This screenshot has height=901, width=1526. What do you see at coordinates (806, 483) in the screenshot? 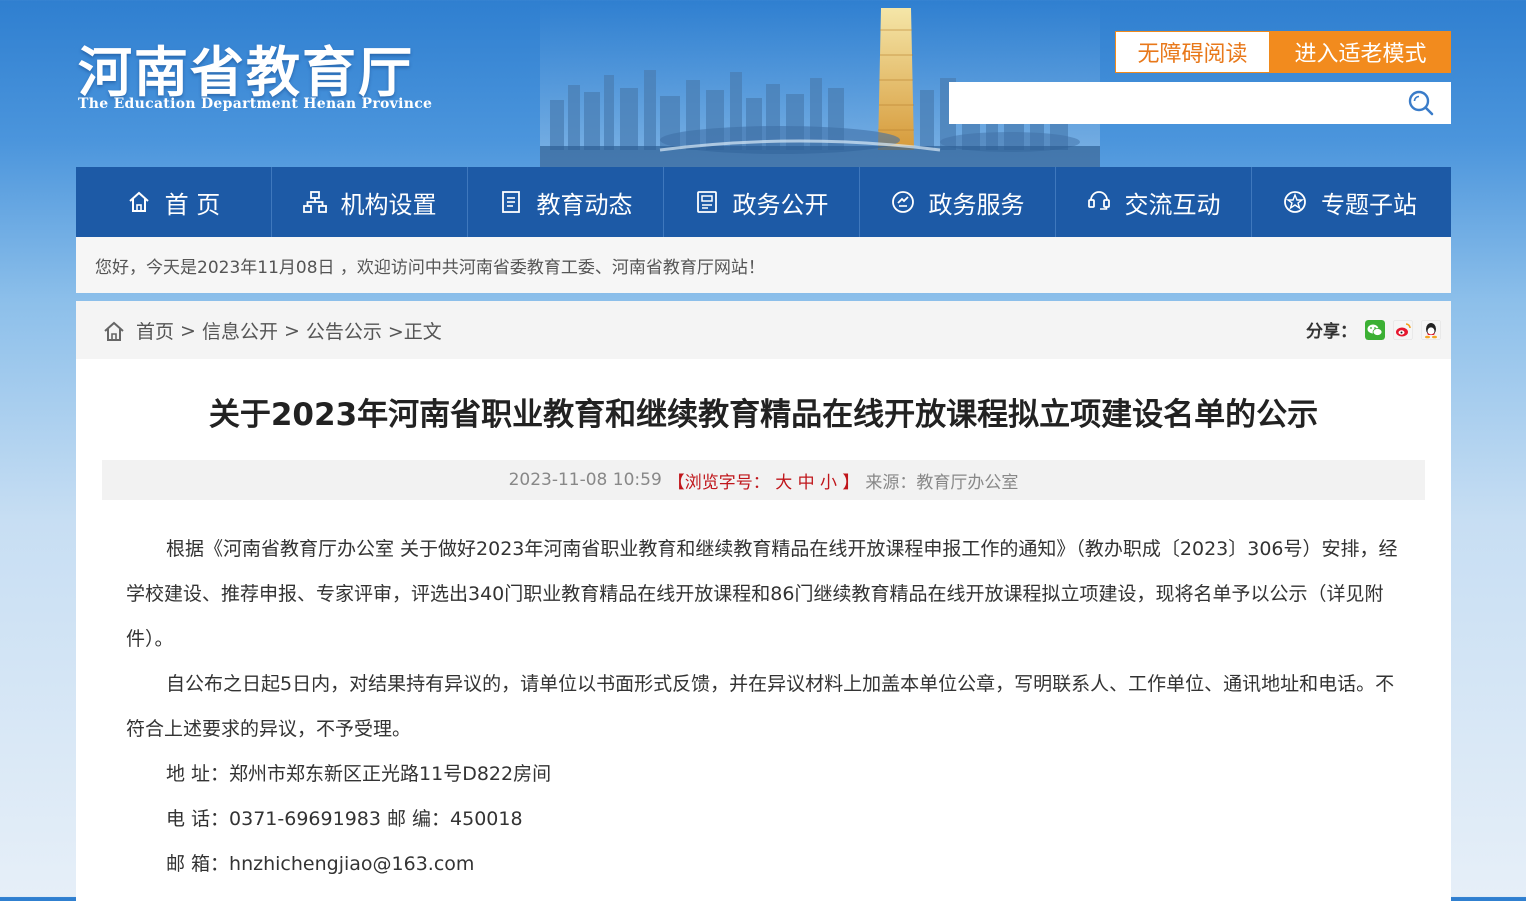
I see `font-size-medium-button: 中` at bounding box center [806, 483].